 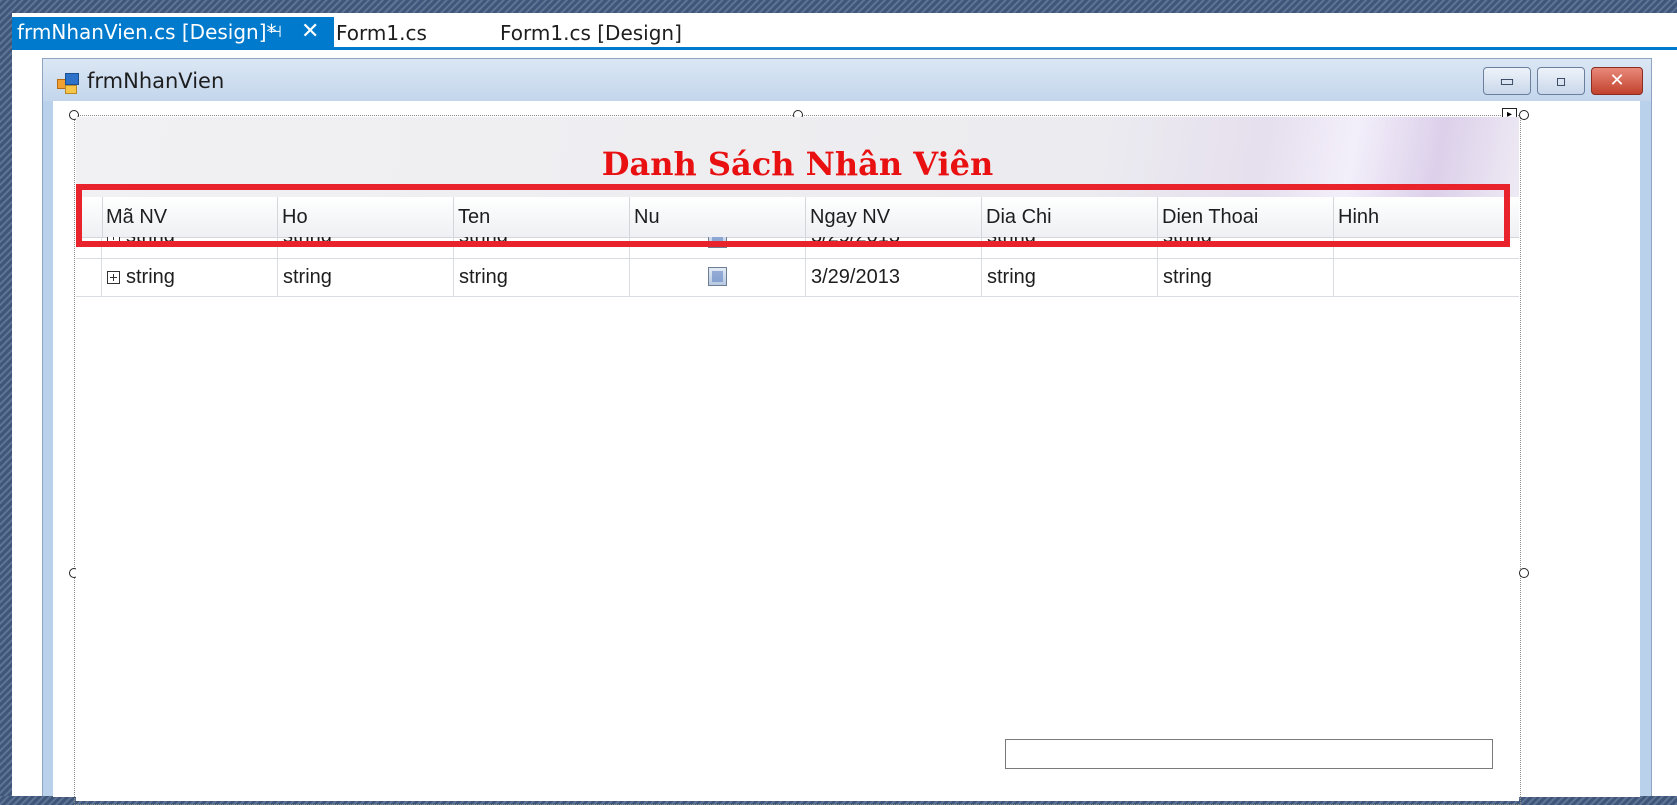 What do you see at coordinates (156, 81) in the screenshot?
I see `form-title: frmNhanVien` at bounding box center [156, 81].